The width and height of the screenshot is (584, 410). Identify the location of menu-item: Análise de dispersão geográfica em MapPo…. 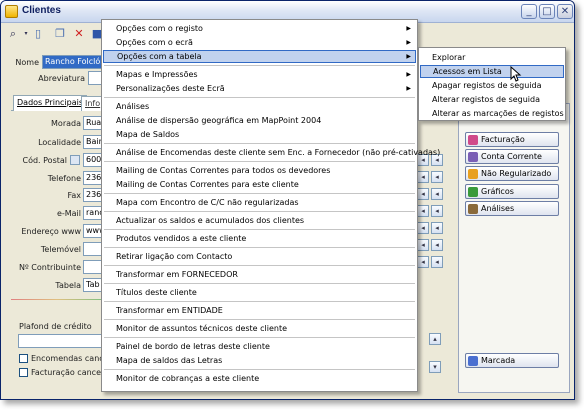
(259, 120).